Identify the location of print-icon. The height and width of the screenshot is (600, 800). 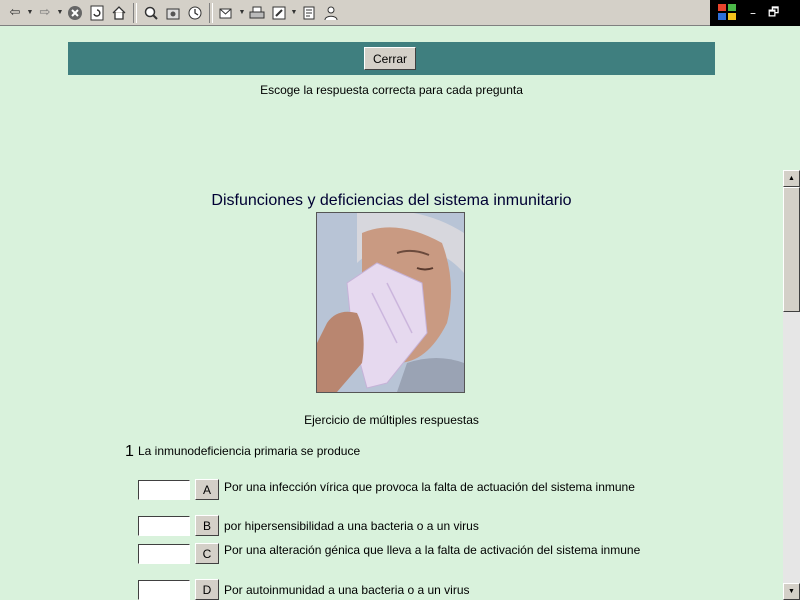
(257, 13).